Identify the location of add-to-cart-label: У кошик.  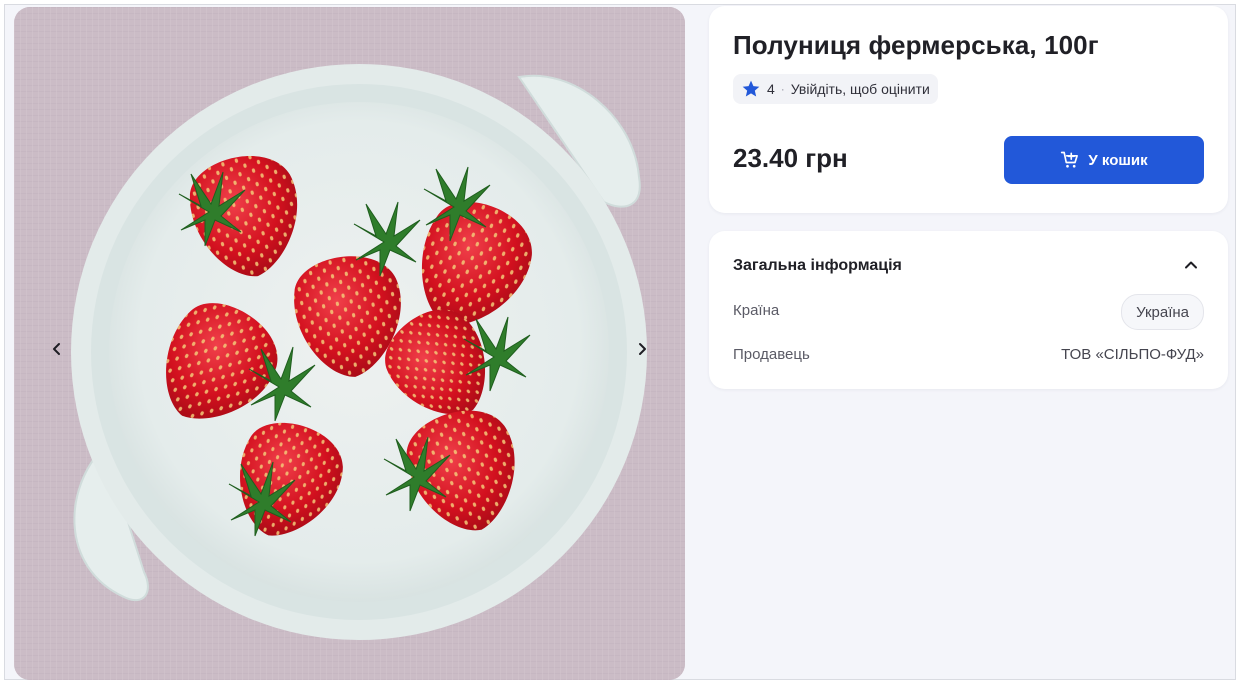
(1118, 160).